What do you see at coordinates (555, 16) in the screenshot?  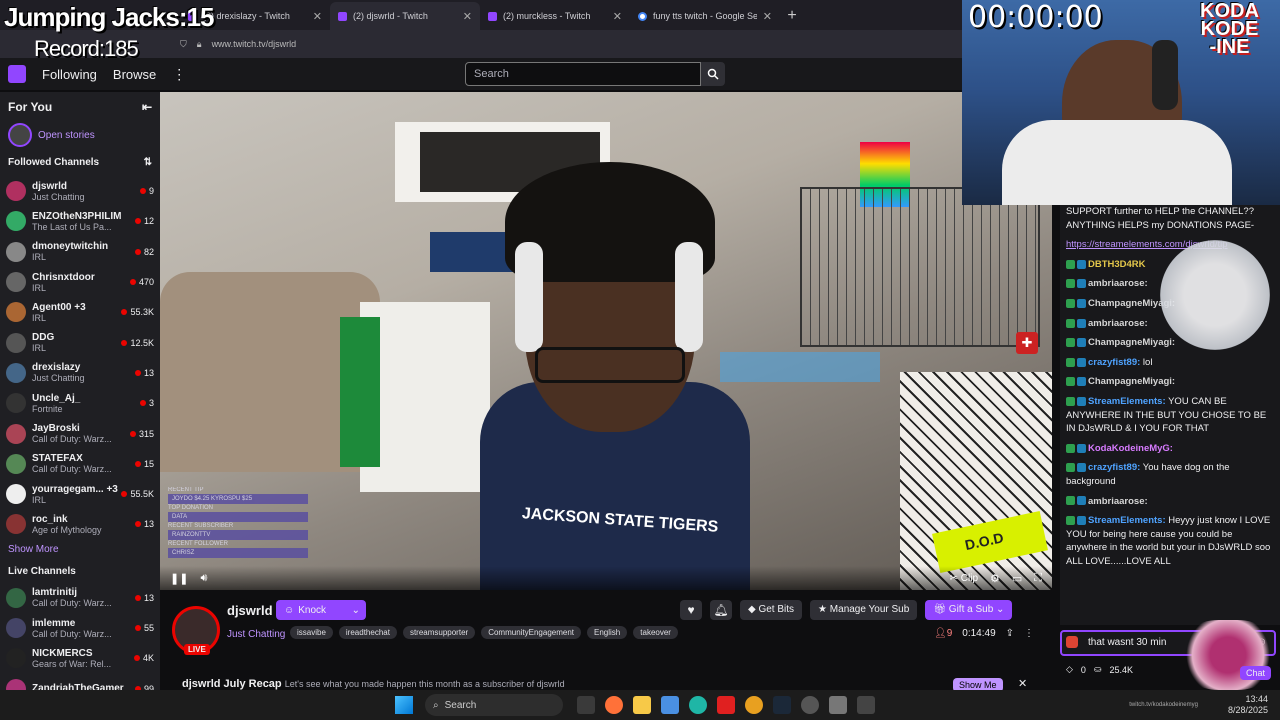 I see `browser-tab: (2) murckless - Twitch ✕` at bounding box center [555, 16].